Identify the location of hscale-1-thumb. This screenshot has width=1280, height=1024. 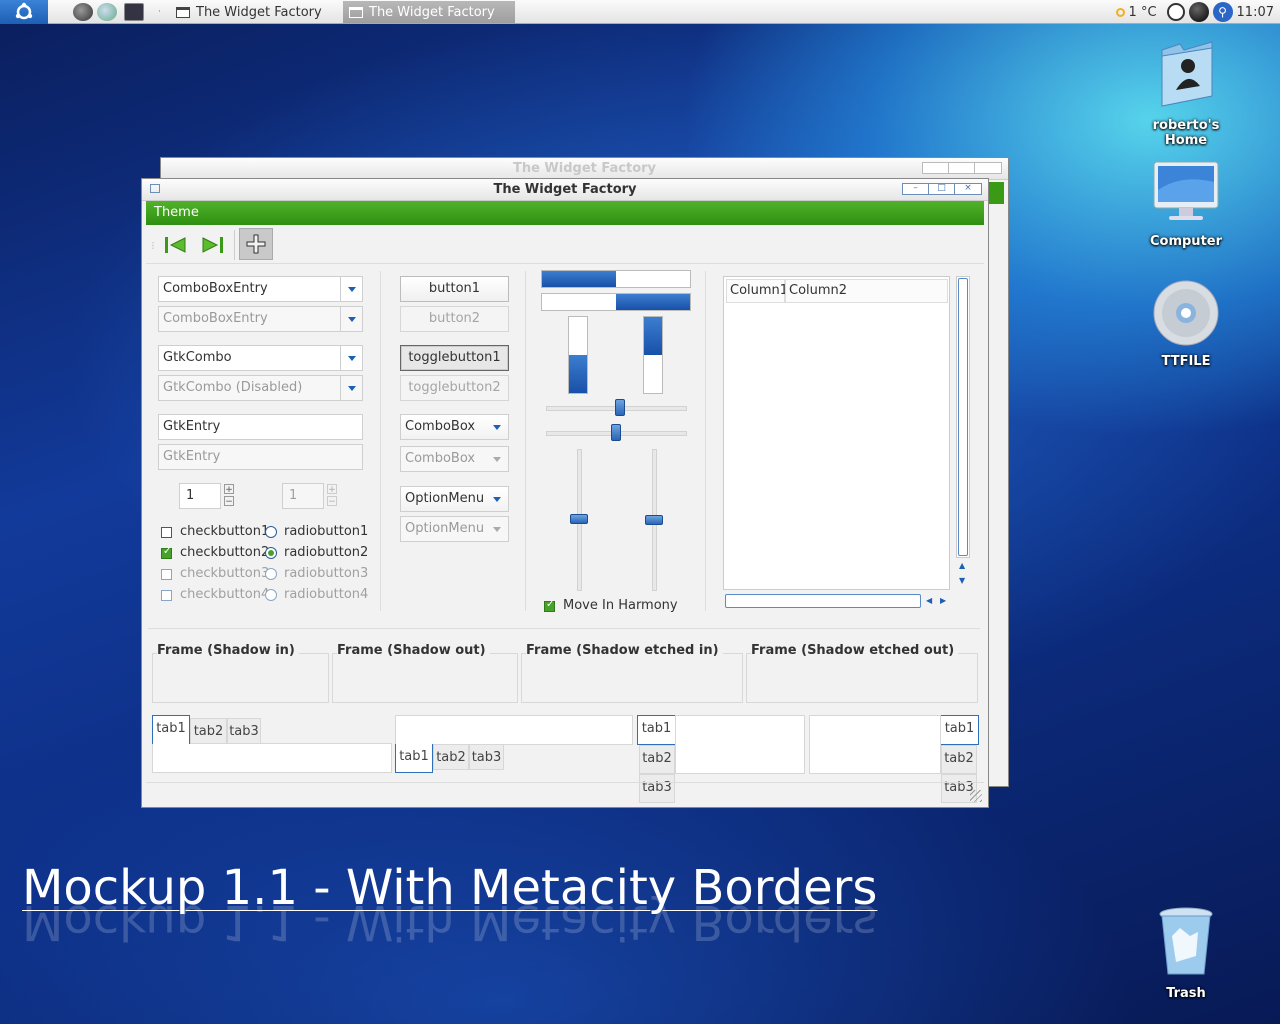
(620, 407).